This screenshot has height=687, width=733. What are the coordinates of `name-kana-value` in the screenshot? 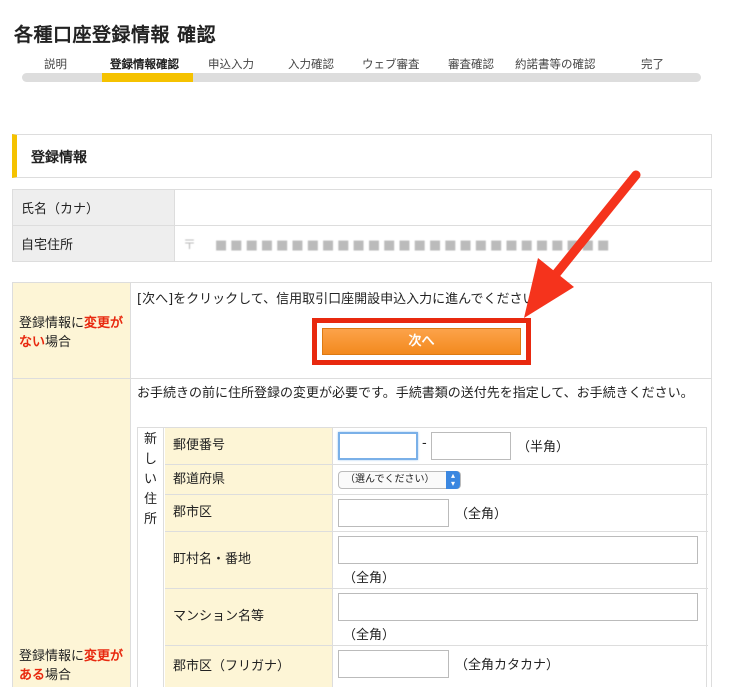 It's located at (443, 207).